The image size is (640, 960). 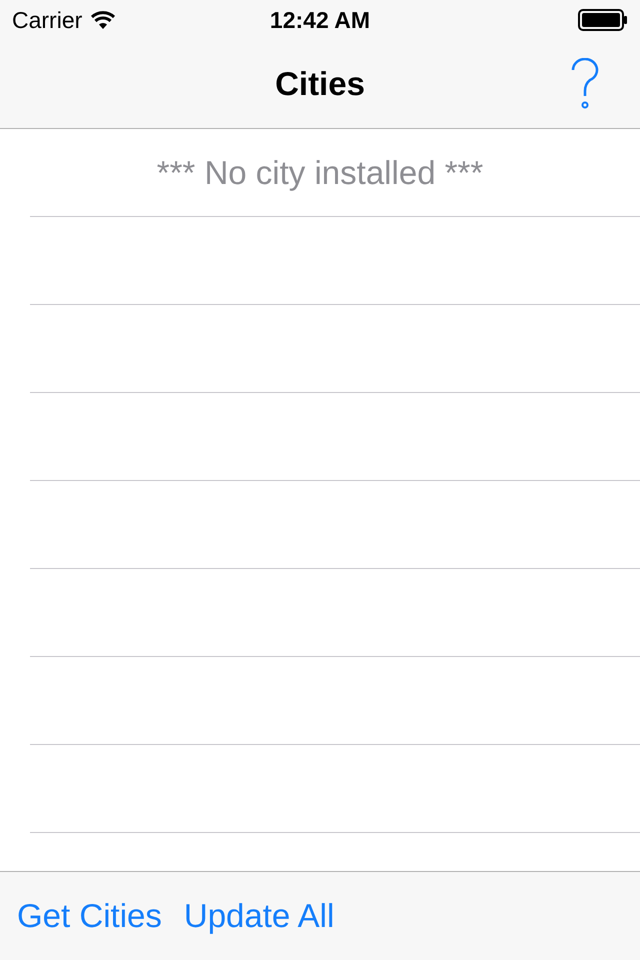 I want to click on wifi-icon, so click(x=103, y=20).